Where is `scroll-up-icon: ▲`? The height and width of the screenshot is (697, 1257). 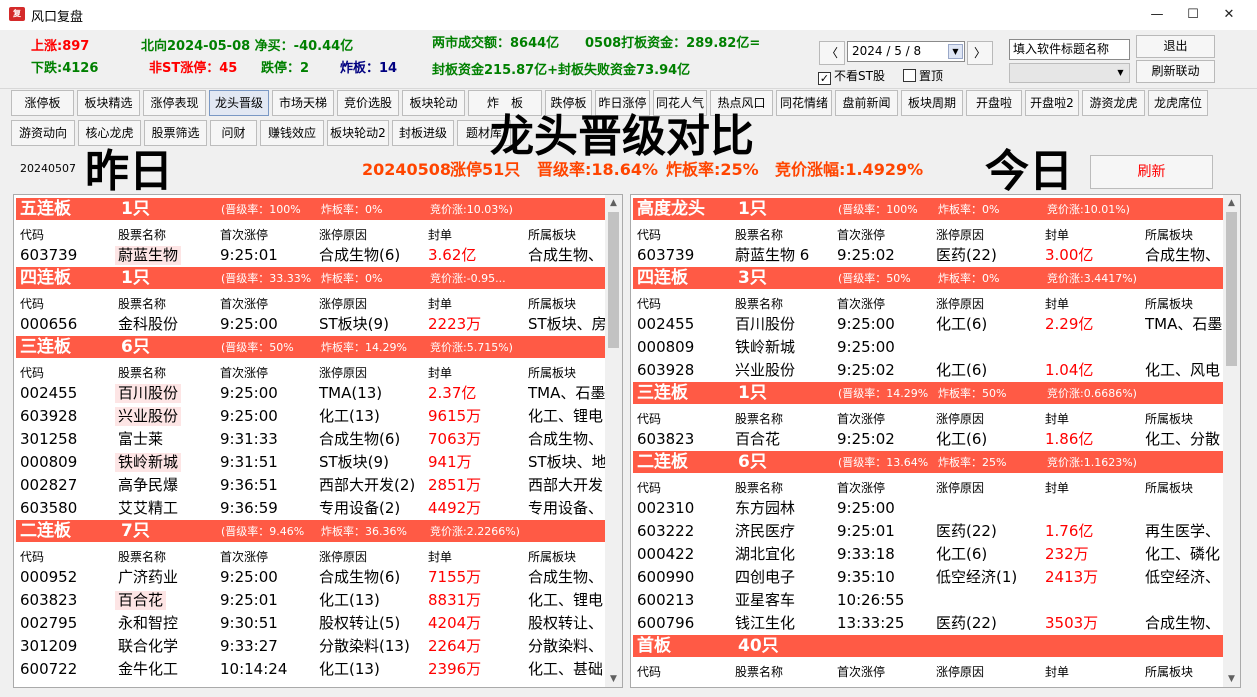 scroll-up-icon: ▲ is located at coordinates (613, 203).